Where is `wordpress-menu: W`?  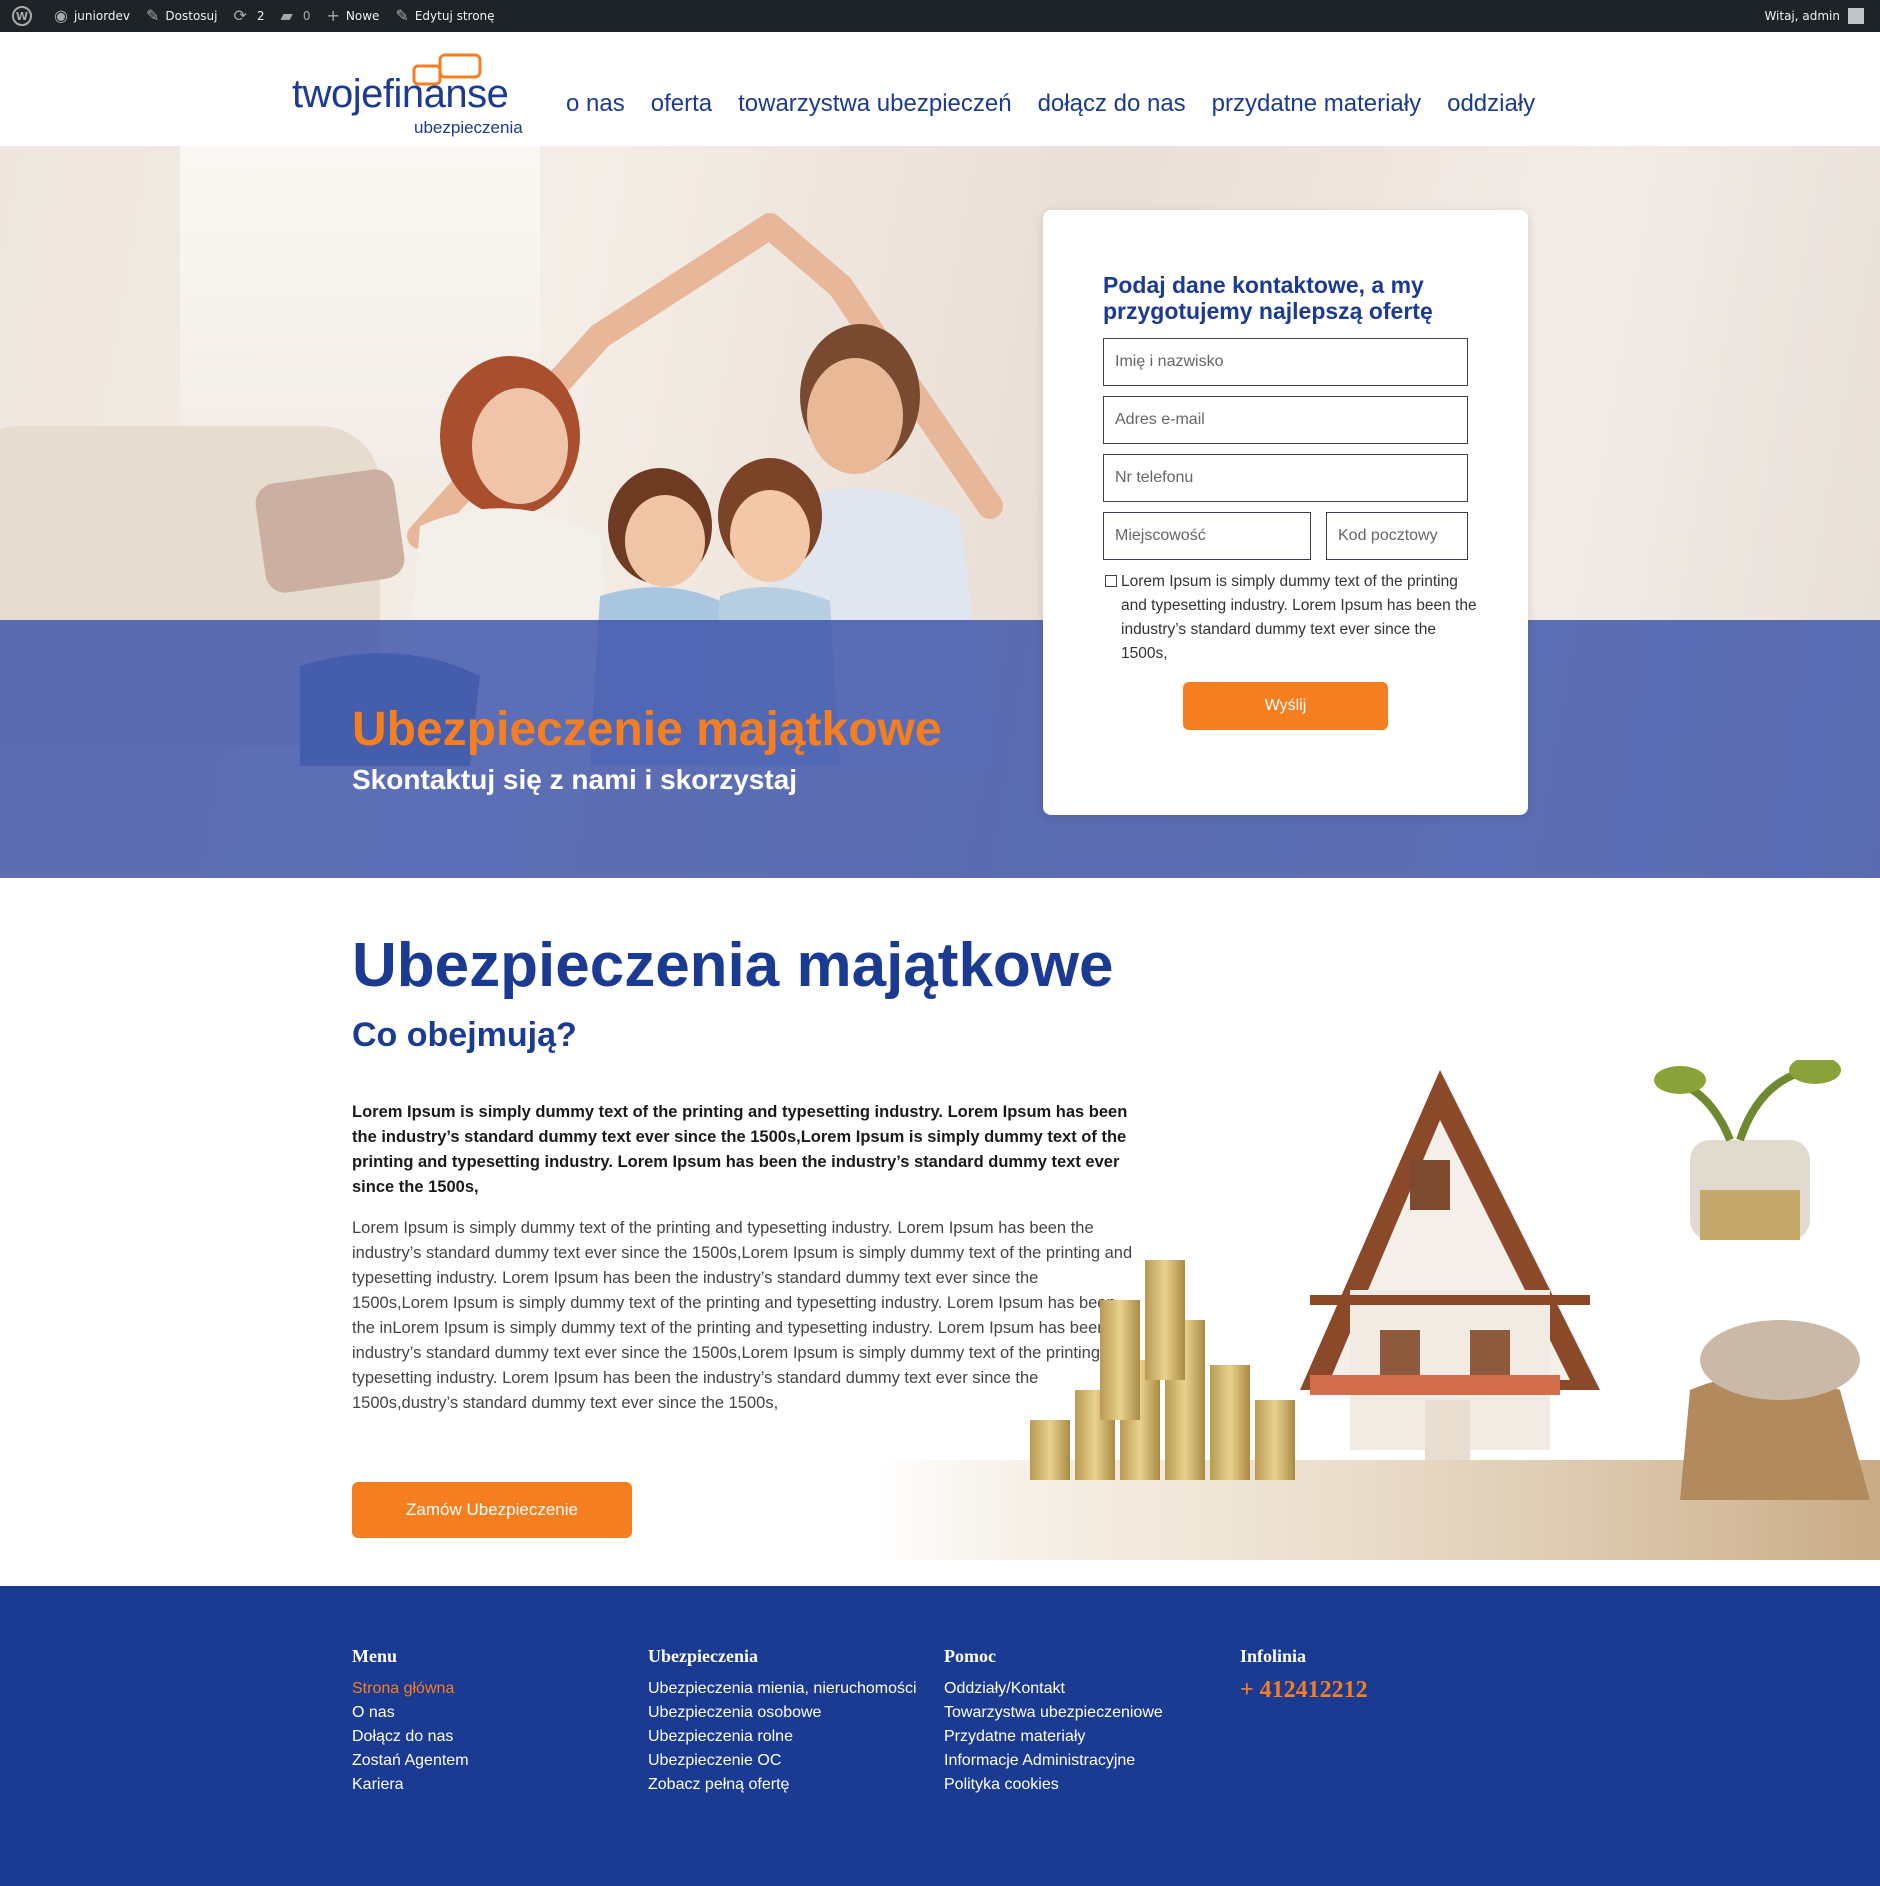 wordpress-menu: W is located at coordinates (23, 16).